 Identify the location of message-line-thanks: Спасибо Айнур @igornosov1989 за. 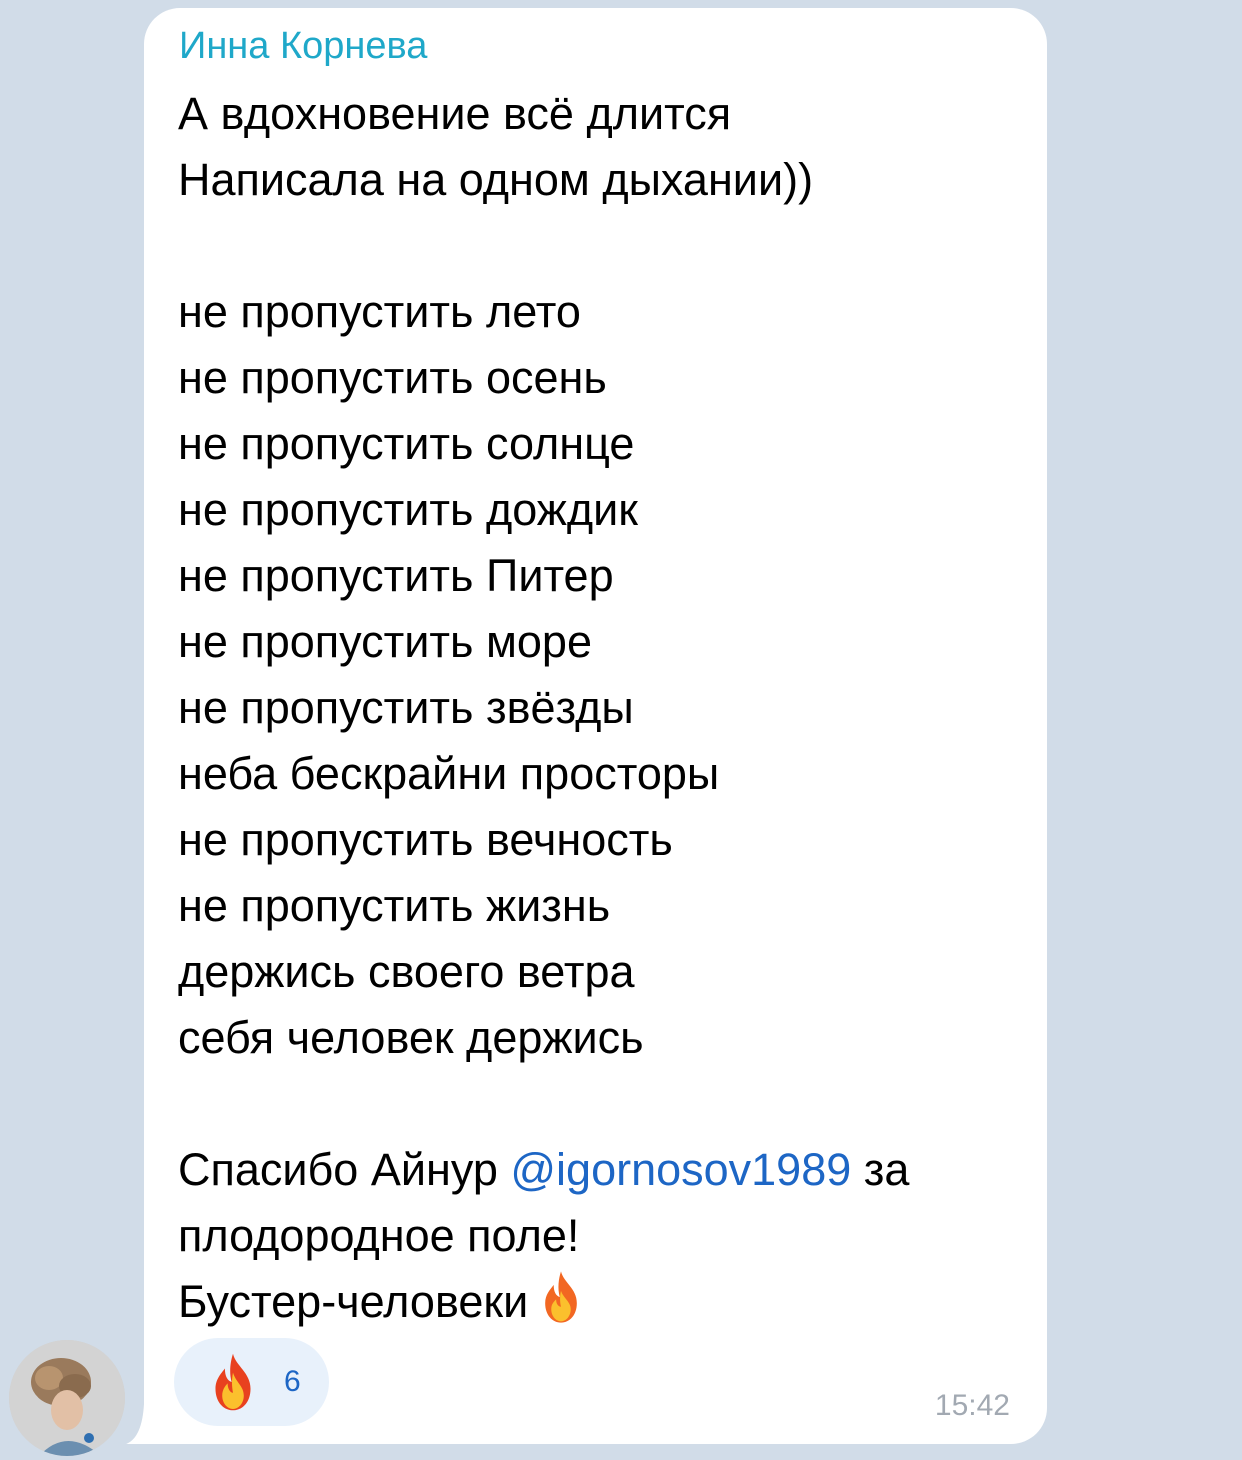
(603, 1170).